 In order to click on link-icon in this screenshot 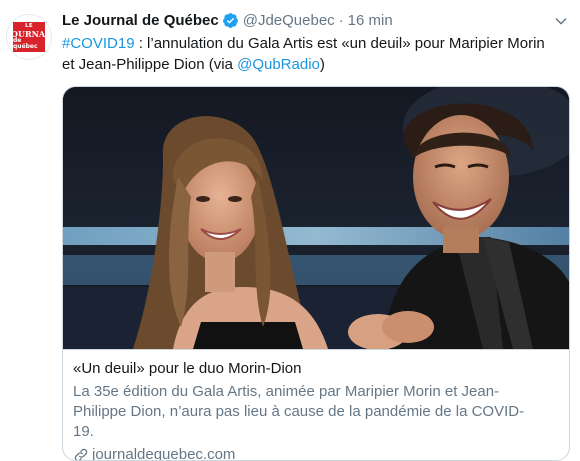, I will do `click(81, 453)`.